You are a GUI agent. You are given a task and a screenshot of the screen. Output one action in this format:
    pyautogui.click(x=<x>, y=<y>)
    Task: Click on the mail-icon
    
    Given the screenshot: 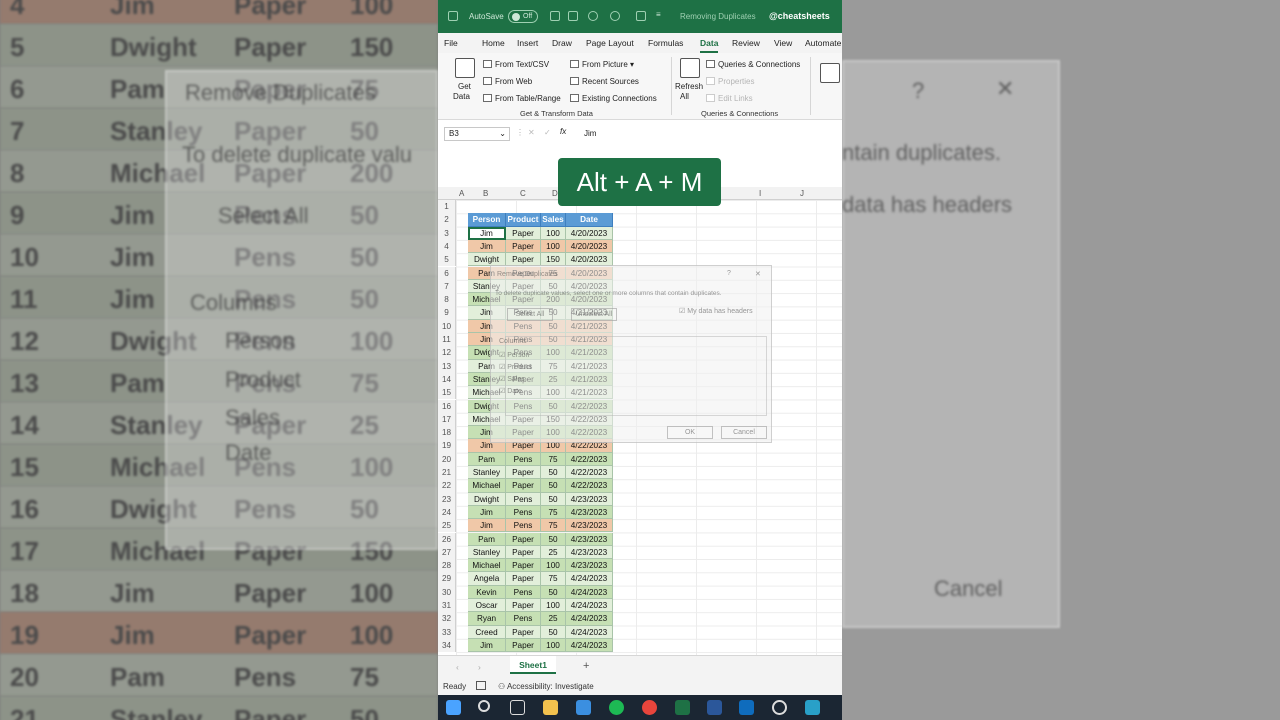 What is the action you would take?
    pyautogui.click(x=583, y=707)
    